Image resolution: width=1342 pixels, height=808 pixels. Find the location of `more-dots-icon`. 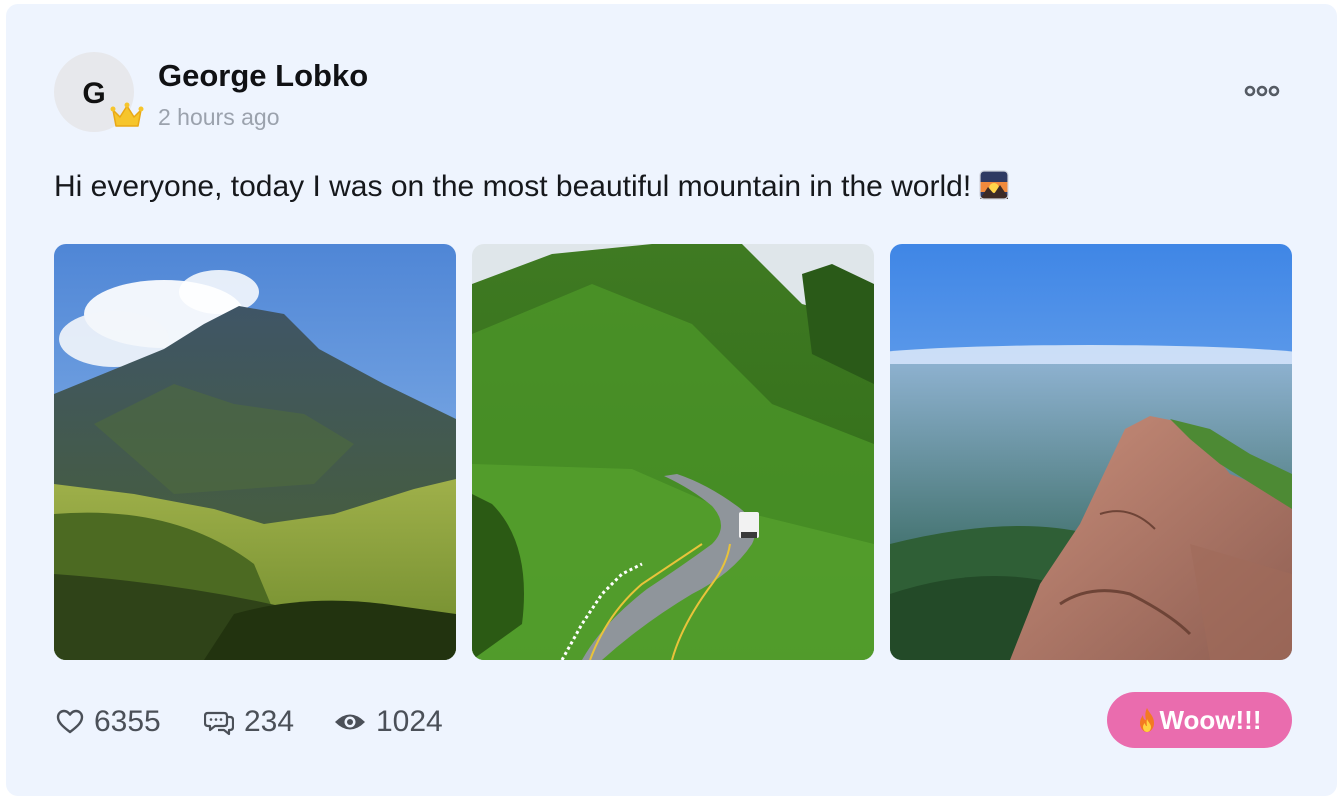

more-dots-icon is located at coordinates (1262, 91).